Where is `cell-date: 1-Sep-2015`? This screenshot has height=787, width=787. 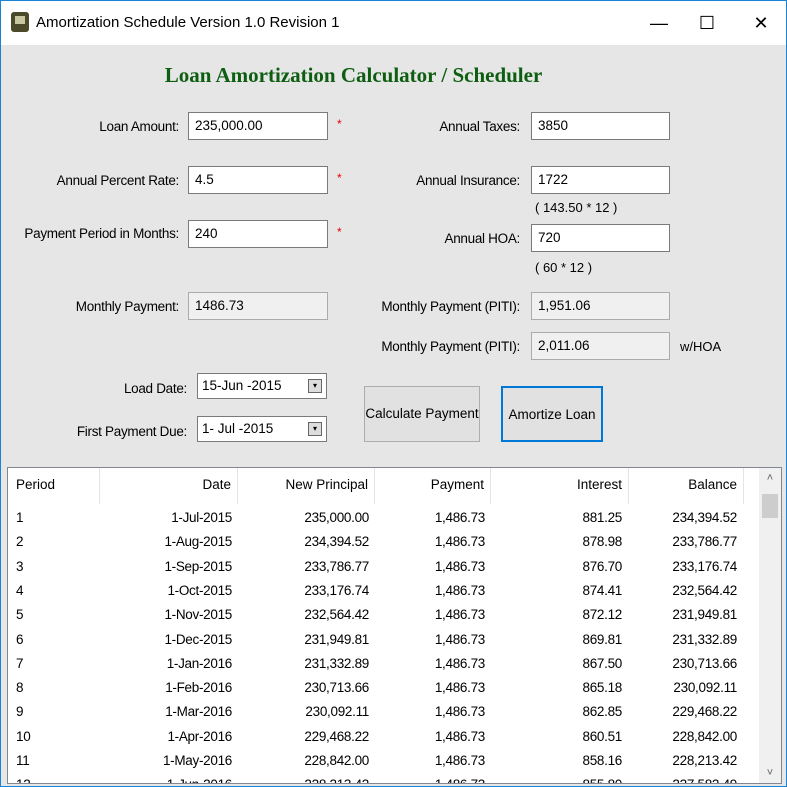
cell-date: 1-Sep-2015 is located at coordinates (198, 566).